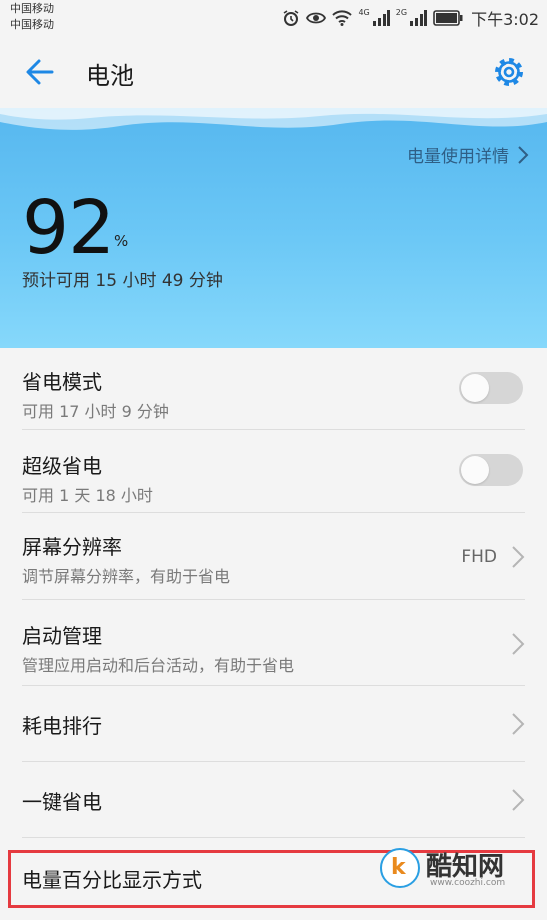 Image resolution: width=547 pixels, height=920 pixels. Describe the element at coordinates (448, 18) in the screenshot. I see `battery-icon` at that location.